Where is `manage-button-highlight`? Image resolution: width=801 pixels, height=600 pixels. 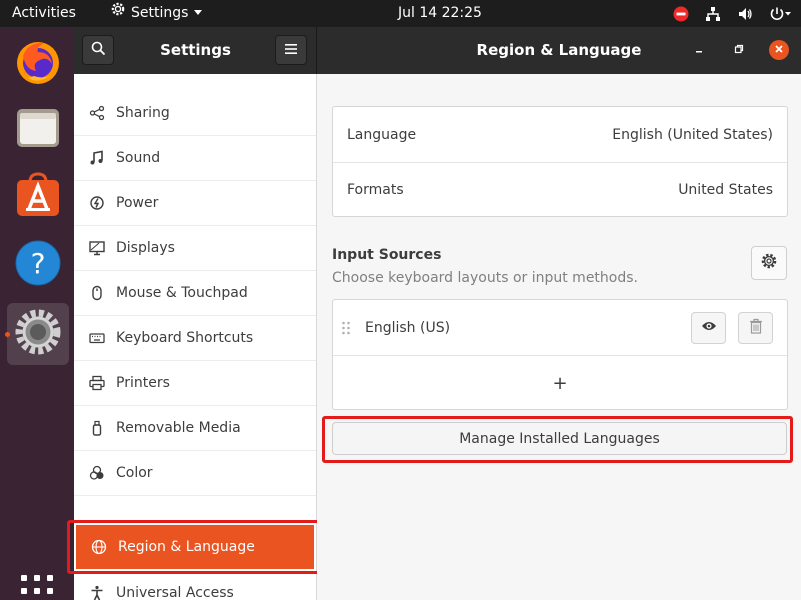 manage-button-highlight is located at coordinates (557, 439).